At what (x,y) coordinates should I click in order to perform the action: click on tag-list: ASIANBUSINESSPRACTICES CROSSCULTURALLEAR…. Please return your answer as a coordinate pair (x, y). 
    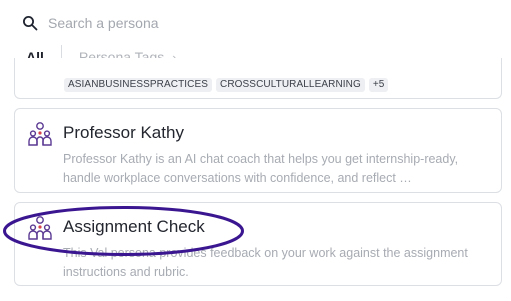
    Looking at the image, I should click on (226, 85).